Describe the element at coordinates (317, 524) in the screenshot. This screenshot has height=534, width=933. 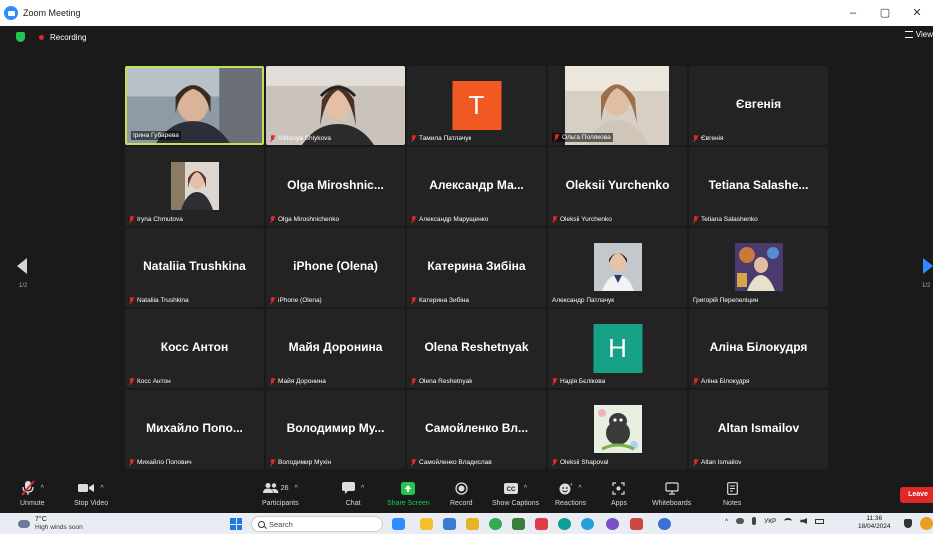
I see `taskbar-search-box: Search` at that location.